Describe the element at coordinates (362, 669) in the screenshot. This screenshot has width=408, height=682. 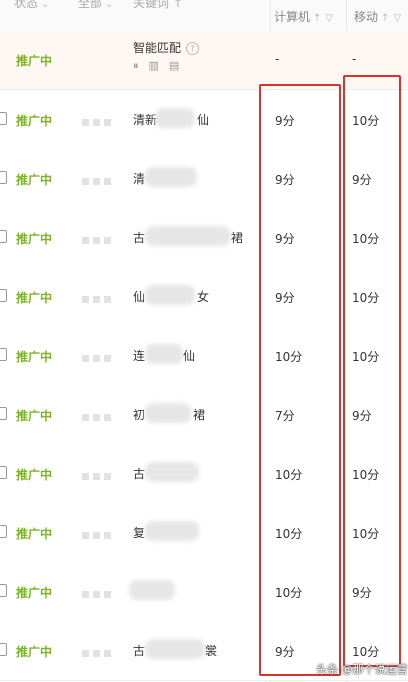
I see `watermark: 头条 @那个说运营` at that location.